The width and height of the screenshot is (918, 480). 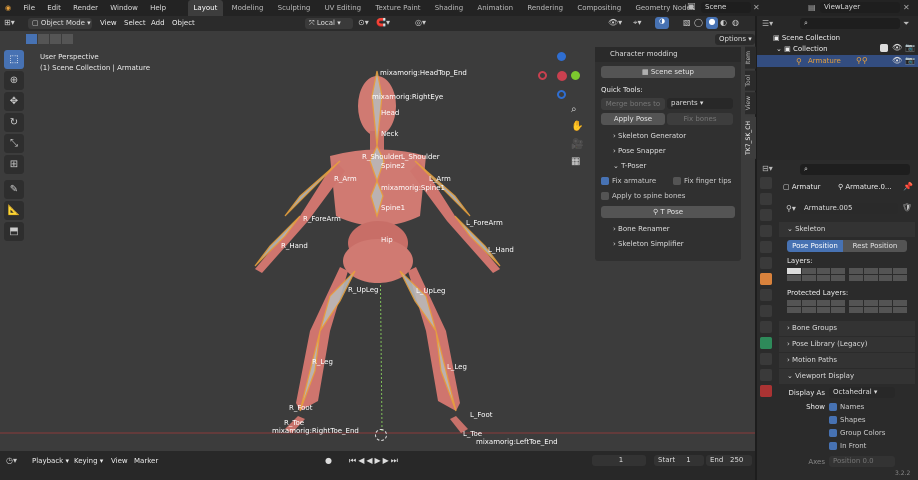 What do you see at coordinates (668, 244) in the screenshot?
I see `skeleton-simplifier-section: › Skeleton Simplifier` at bounding box center [668, 244].